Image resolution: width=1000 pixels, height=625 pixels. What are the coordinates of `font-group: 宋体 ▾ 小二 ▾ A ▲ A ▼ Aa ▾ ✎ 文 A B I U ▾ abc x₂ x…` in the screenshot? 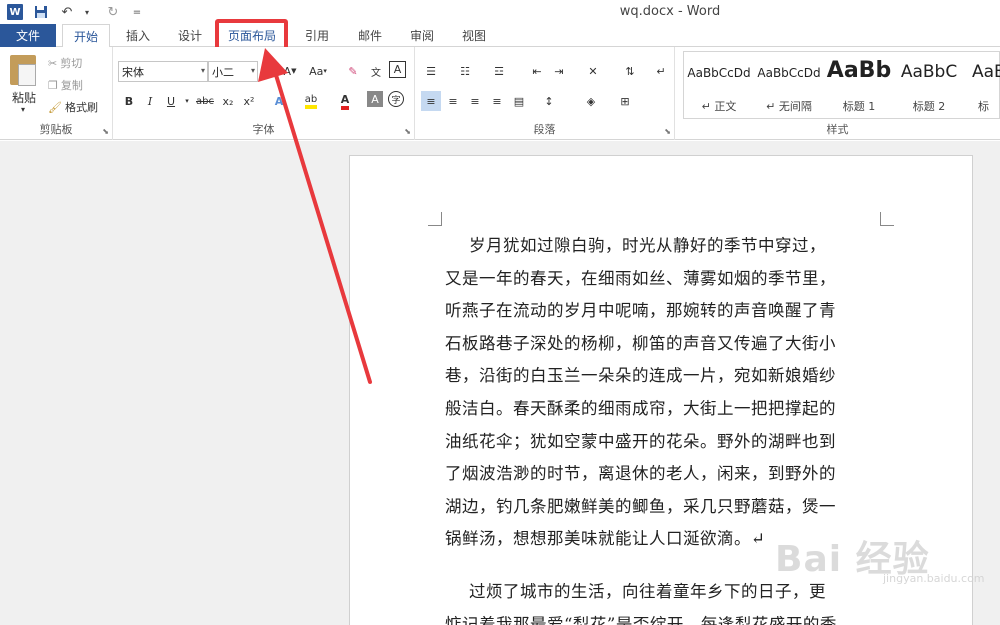 It's located at (264, 93).